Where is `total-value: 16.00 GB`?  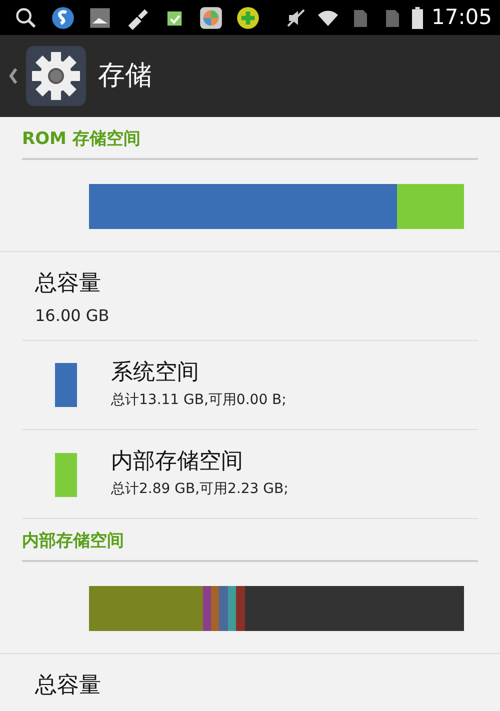 total-value: 16.00 GB is located at coordinates (72, 315).